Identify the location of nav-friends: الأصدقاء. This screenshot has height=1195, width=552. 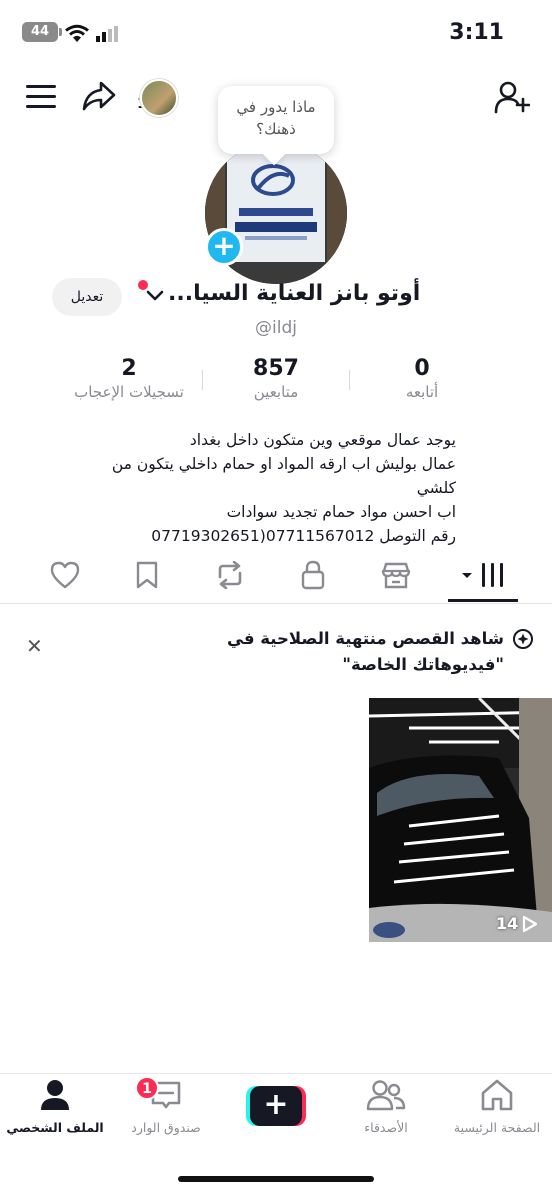
(386, 1106).